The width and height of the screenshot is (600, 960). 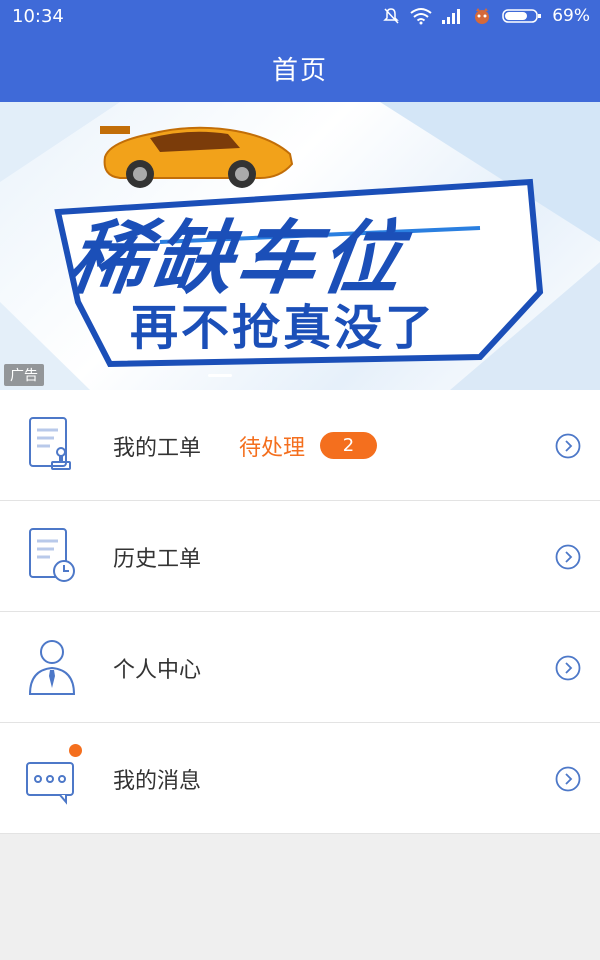 What do you see at coordinates (50, 443) in the screenshot?
I see `work-order-stamp-icon` at bounding box center [50, 443].